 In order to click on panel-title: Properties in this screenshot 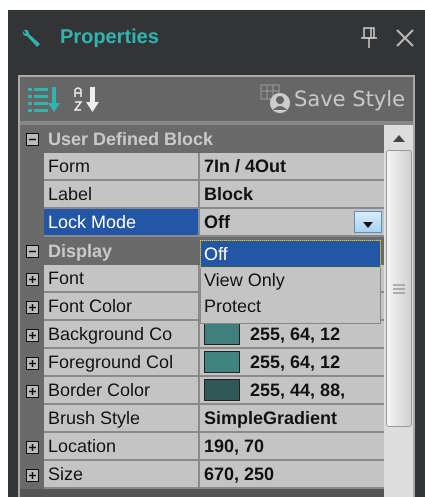, I will do `click(110, 37)`.